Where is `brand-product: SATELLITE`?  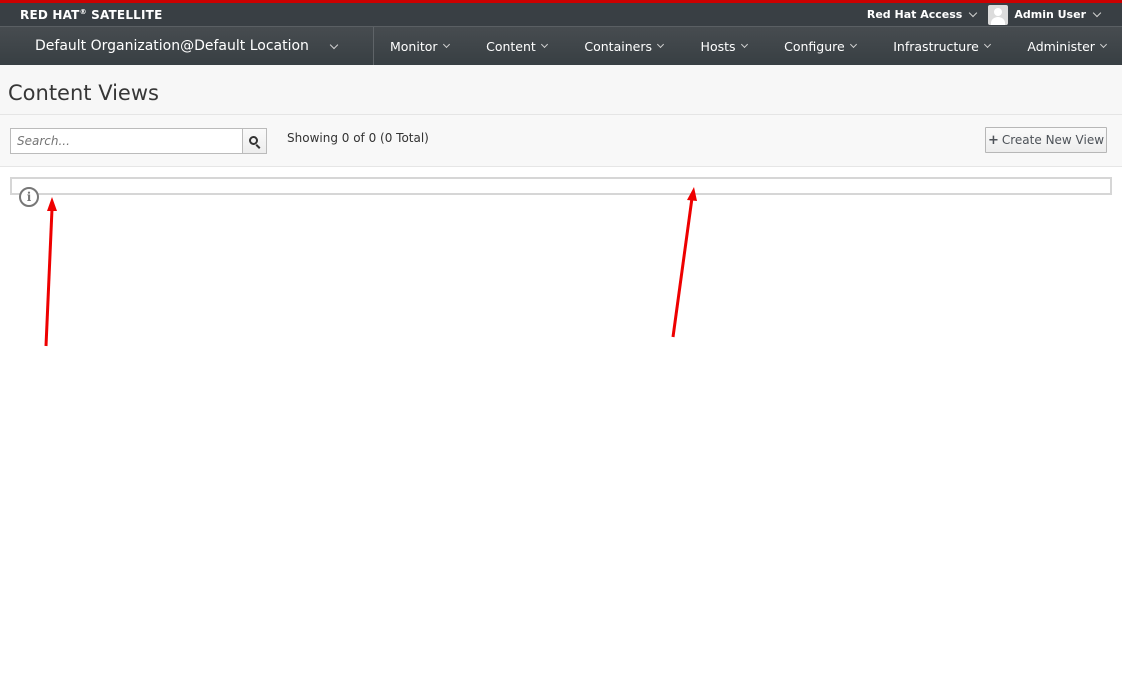 brand-product: SATELLITE is located at coordinates (124, 14).